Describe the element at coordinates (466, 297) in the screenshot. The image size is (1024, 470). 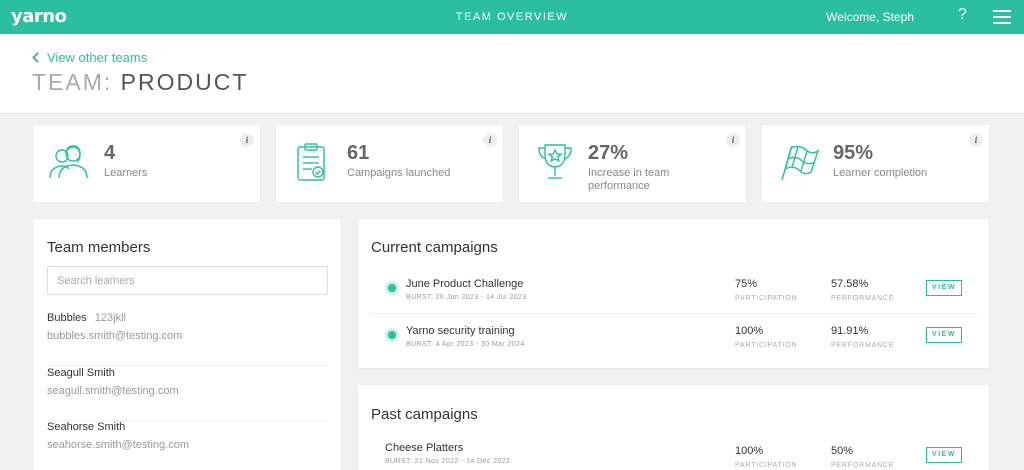
I see `campaign-burst: BURST: 26 Jun 2023 - 14 Jul 2023` at that location.